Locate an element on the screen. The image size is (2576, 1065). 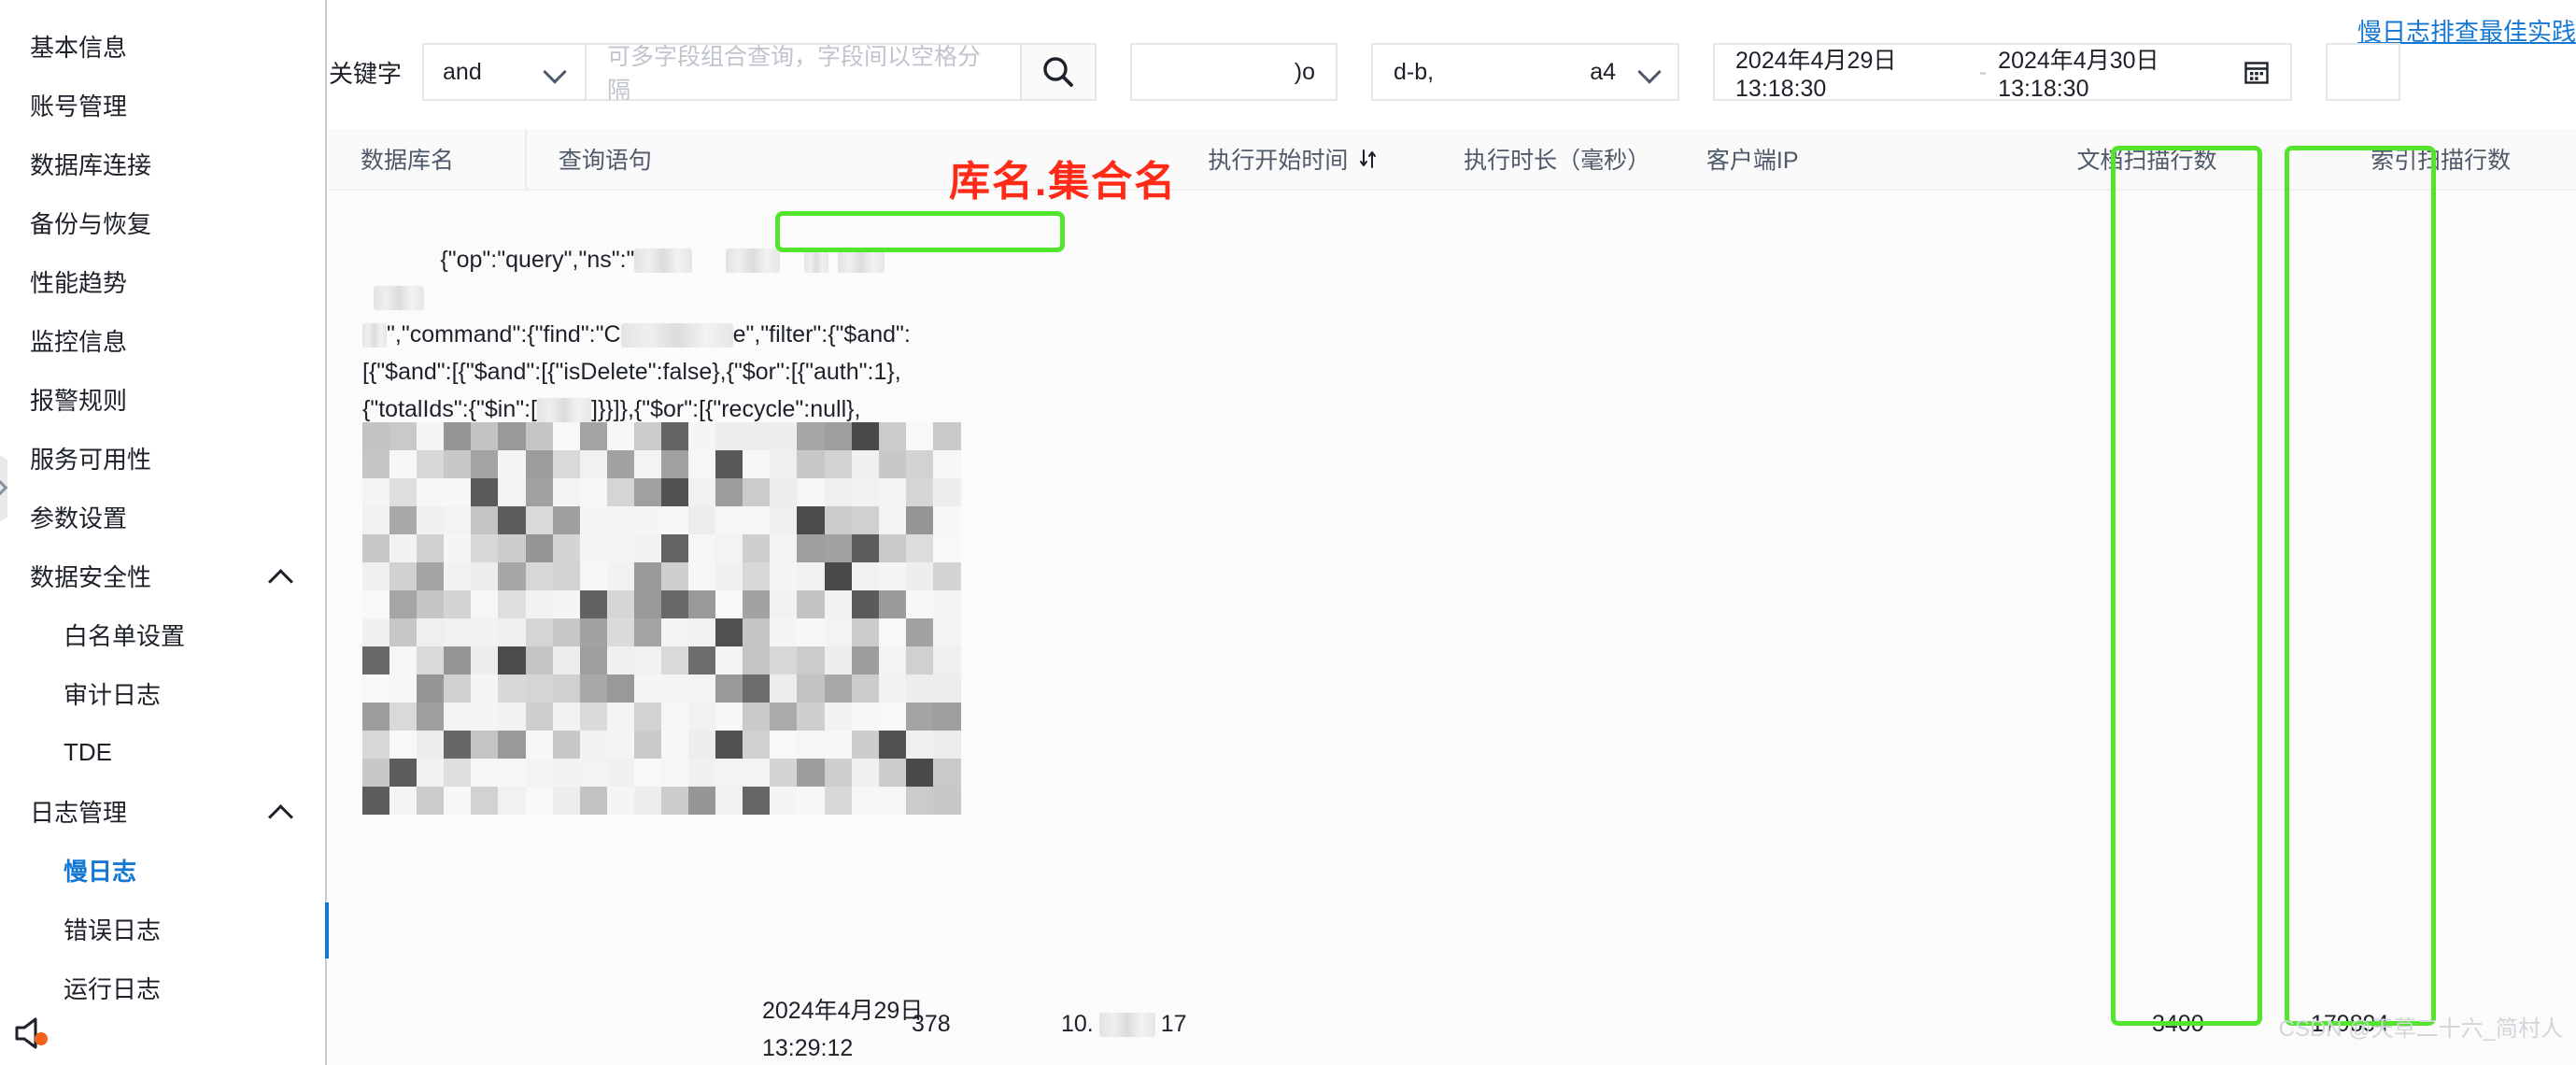
sidebar-item-alarm-rules: 报警规则 is located at coordinates (162, 399).